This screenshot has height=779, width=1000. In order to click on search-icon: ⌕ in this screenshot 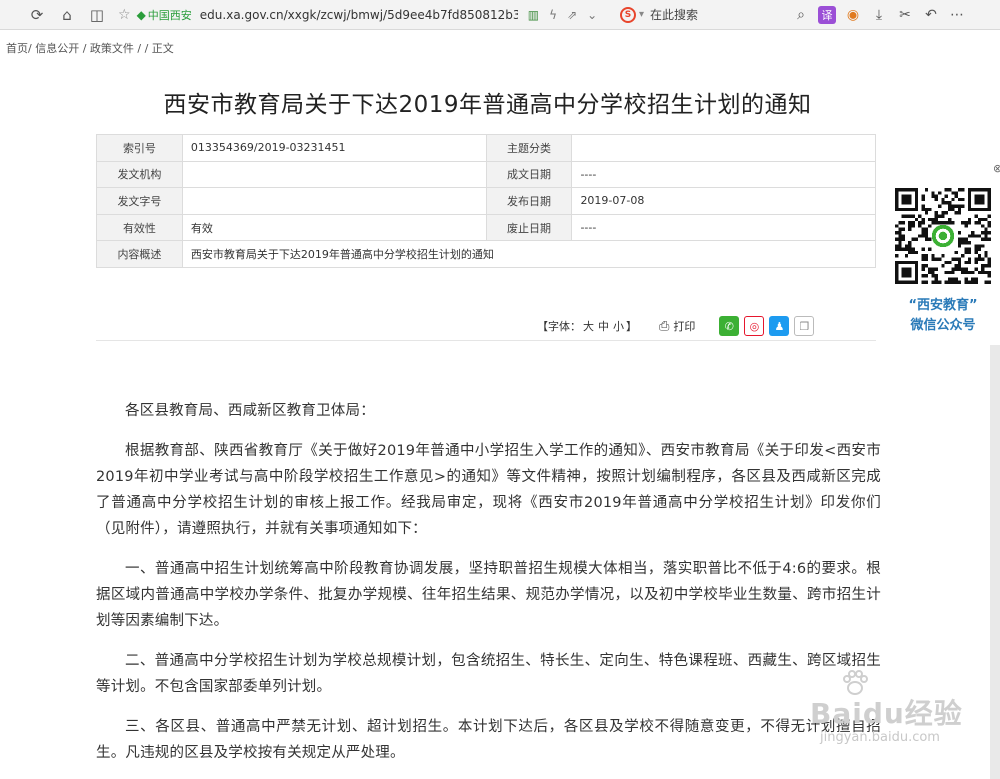, I will do `click(801, 15)`.